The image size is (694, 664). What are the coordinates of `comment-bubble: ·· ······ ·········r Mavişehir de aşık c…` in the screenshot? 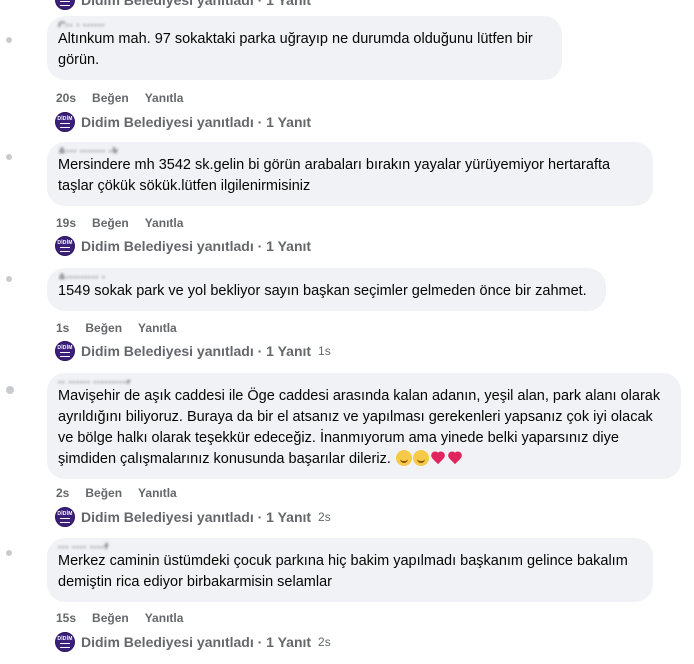 It's located at (364, 426).